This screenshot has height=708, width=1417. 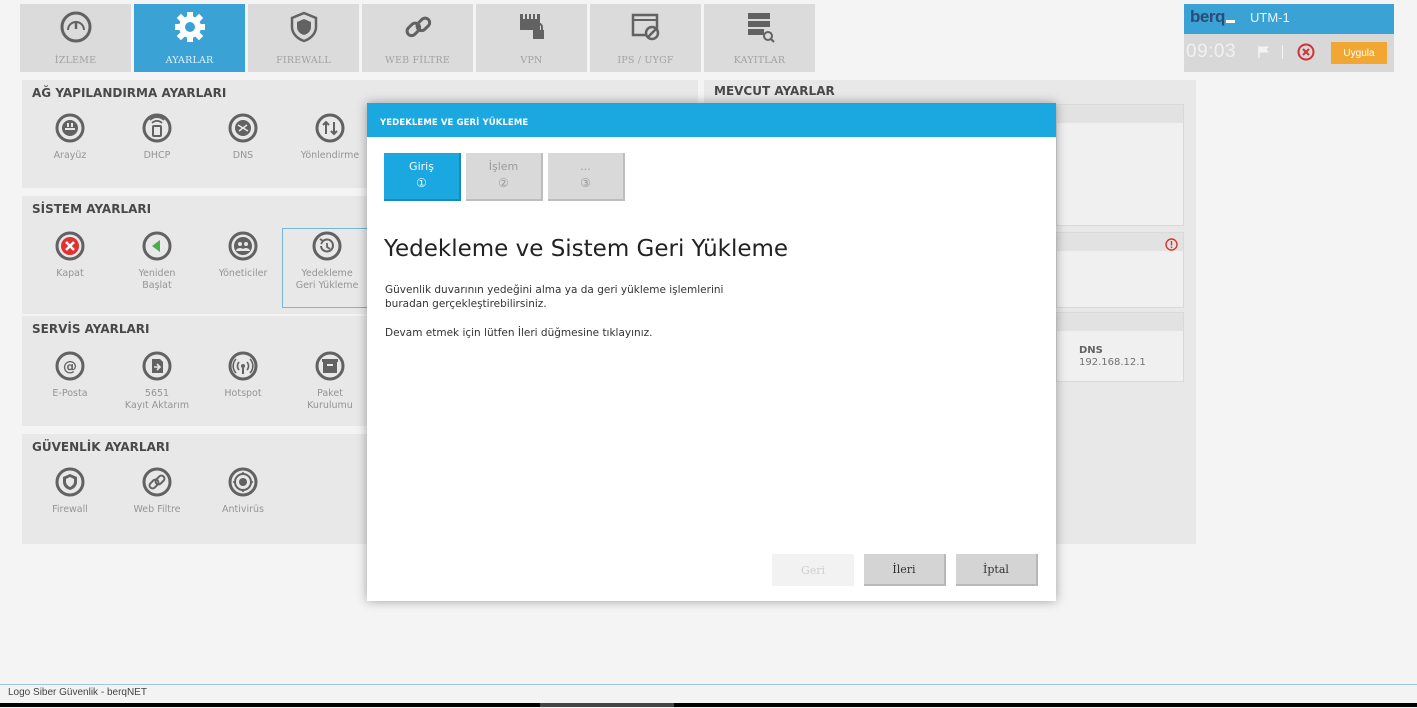 What do you see at coordinates (586, 249) in the screenshot?
I see `dialog-heading: Yedekleme ve Sistem Geri Yükleme` at bounding box center [586, 249].